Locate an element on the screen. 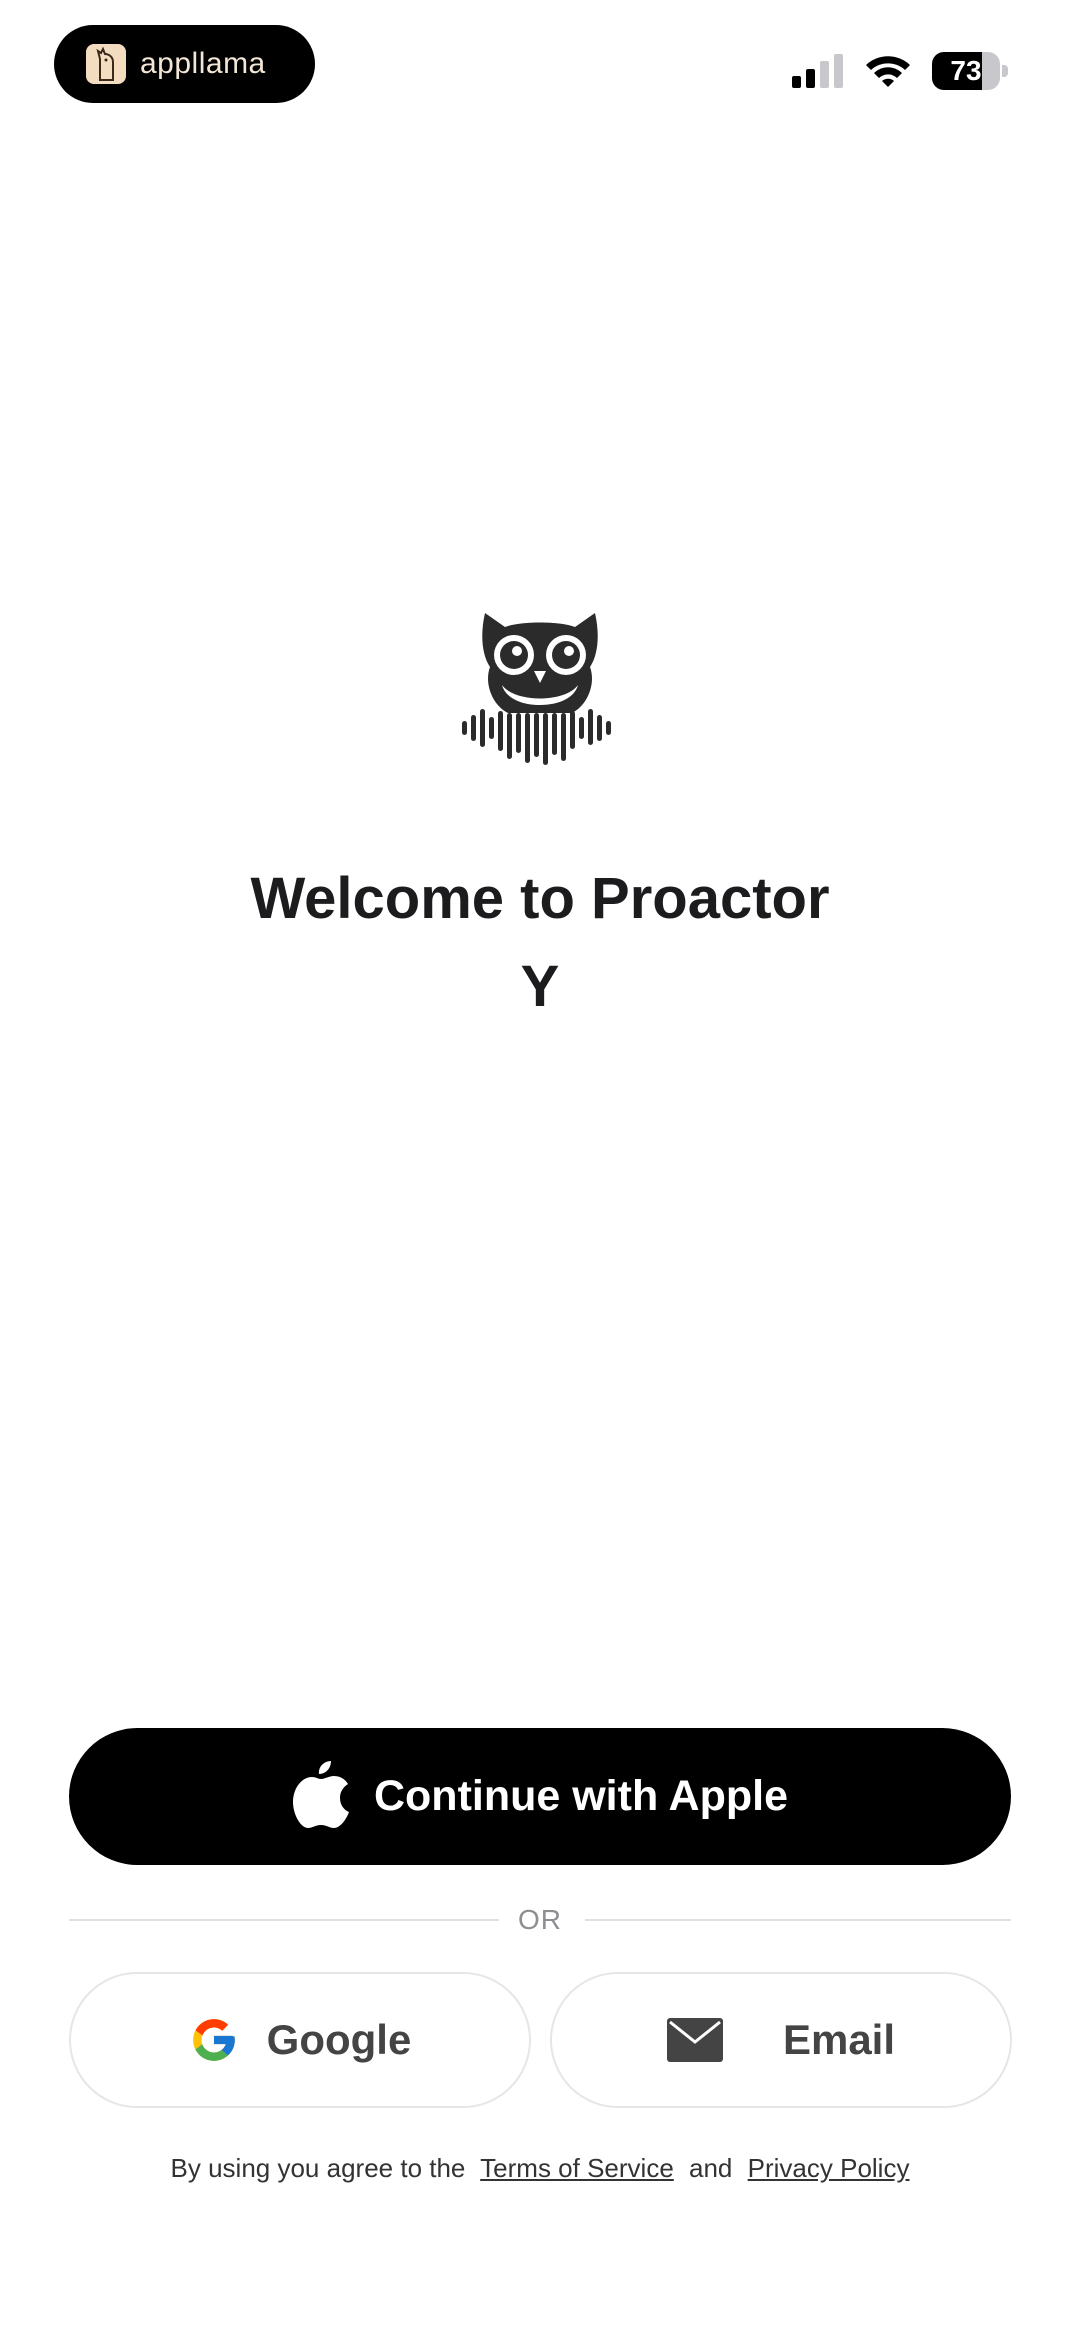 The image size is (1080, 2337). apple-icon is located at coordinates (320, 1794).